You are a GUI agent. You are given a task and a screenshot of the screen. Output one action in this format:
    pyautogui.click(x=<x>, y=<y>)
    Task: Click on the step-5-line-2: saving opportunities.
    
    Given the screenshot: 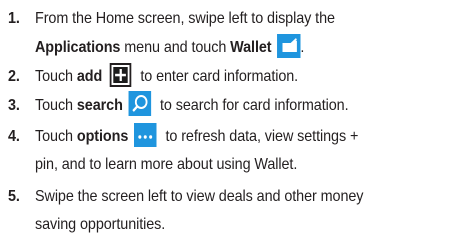 What is the action you would take?
    pyautogui.click(x=100, y=224)
    